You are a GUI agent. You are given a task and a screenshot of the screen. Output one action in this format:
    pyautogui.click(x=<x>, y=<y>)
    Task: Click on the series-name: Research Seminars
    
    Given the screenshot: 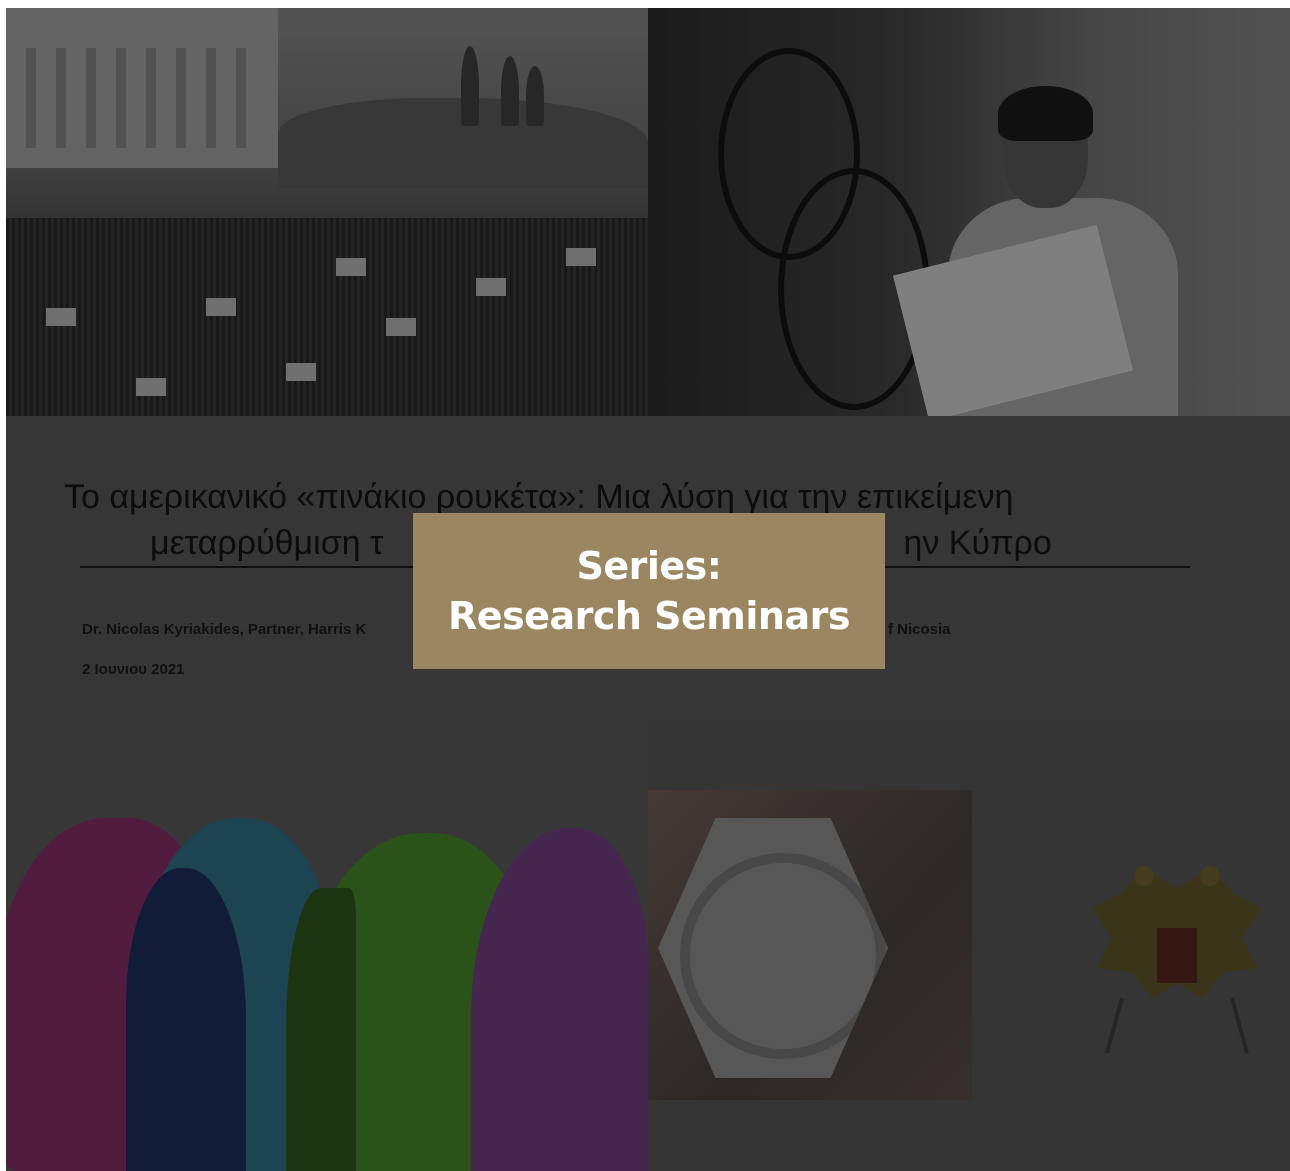 What is the action you would take?
    pyautogui.click(x=649, y=616)
    